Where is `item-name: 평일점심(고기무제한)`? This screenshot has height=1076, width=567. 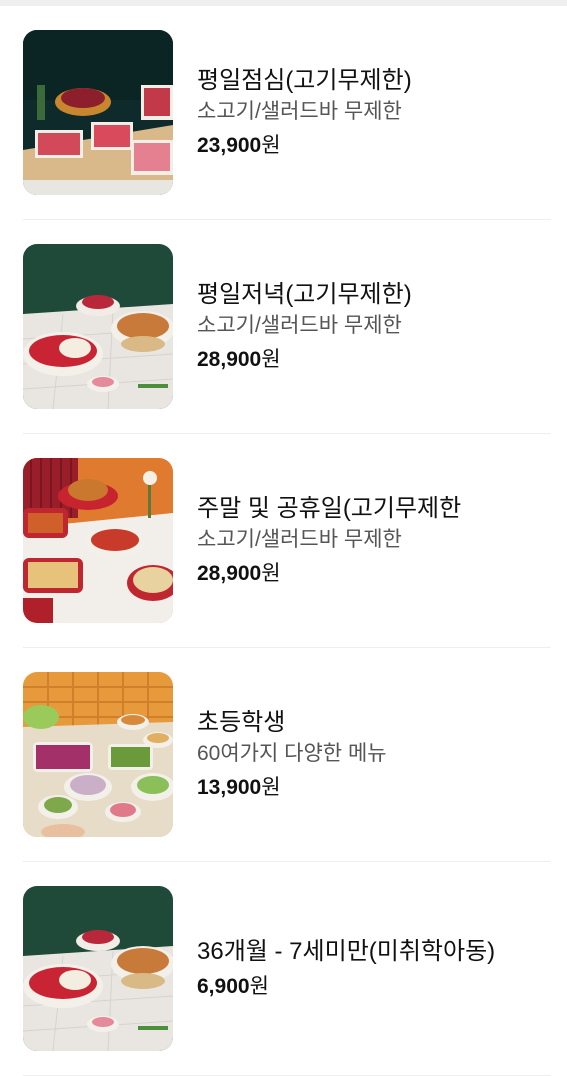 item-name: 평일점심(고기무제한) is located at coordinates (304, 80).